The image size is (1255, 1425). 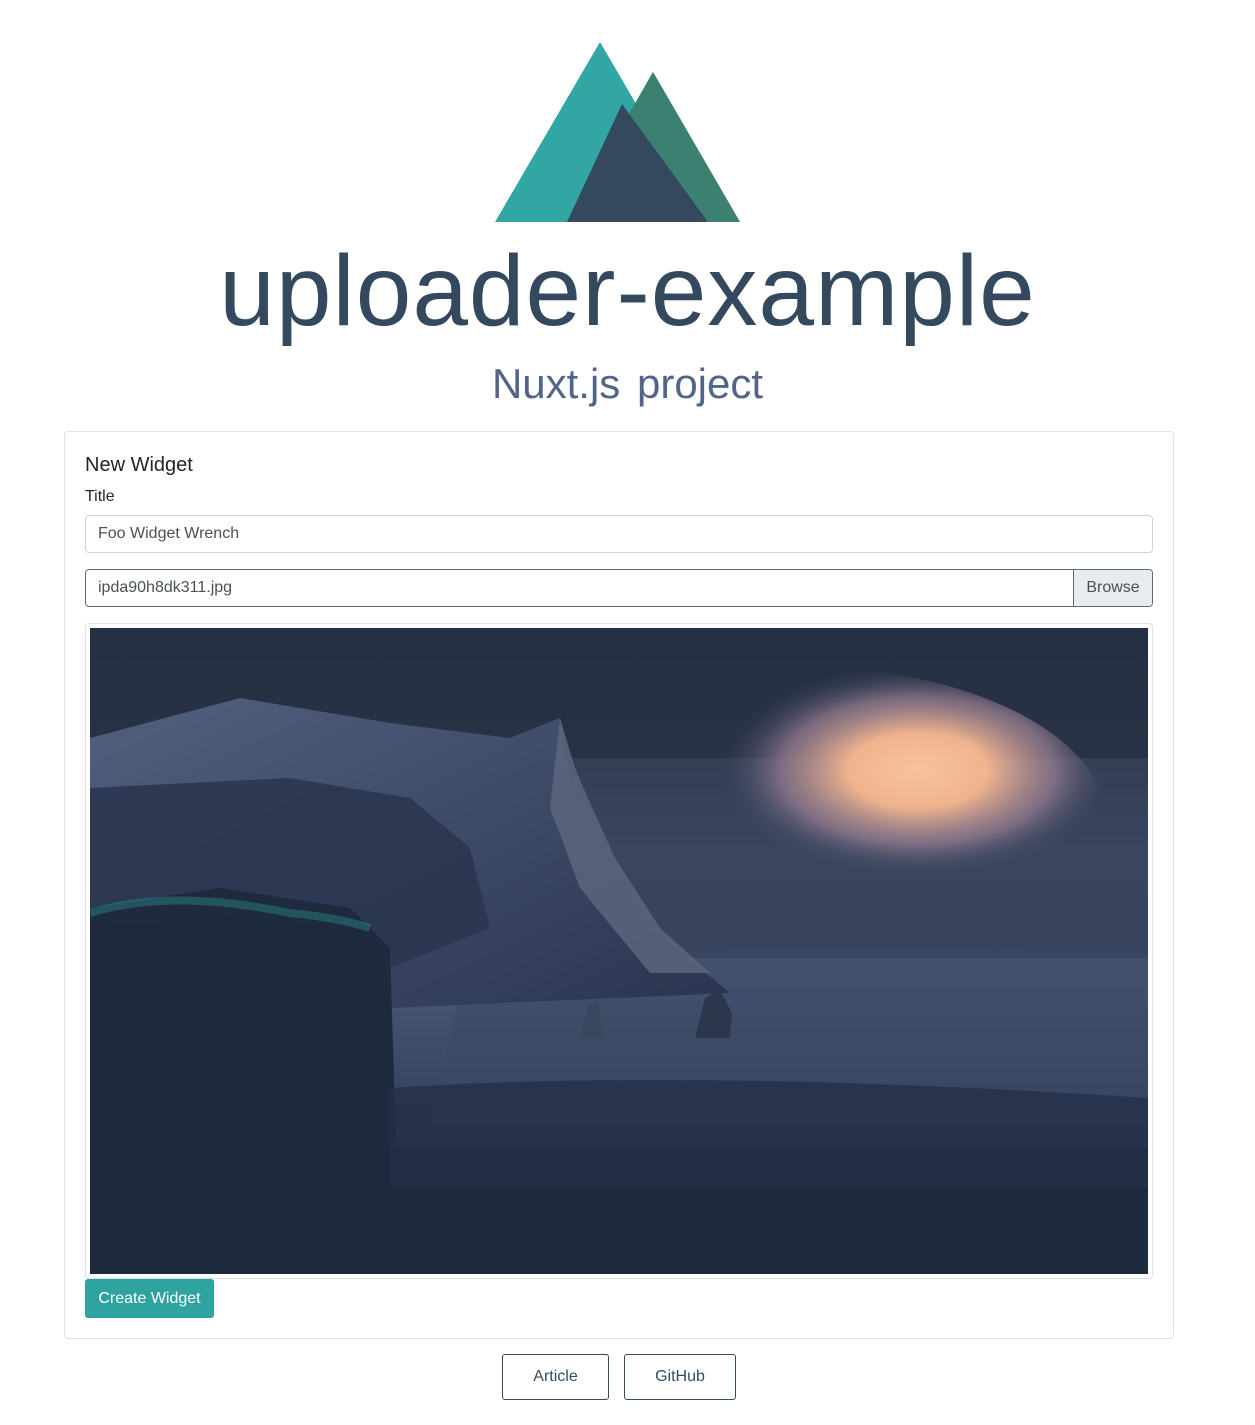 I want to click on app-subtitle: Nuxt.js project, so click(x=627, y=383).